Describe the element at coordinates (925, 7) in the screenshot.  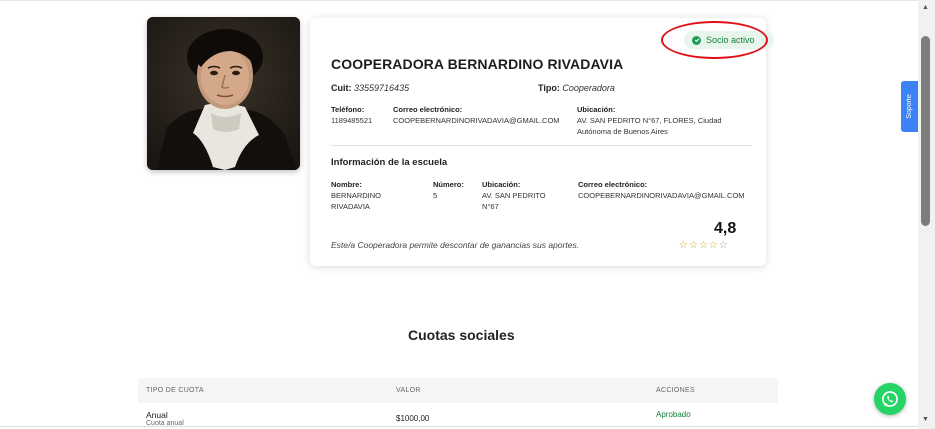
I see `scroll-up-arrow-icon: ▲` at that location.